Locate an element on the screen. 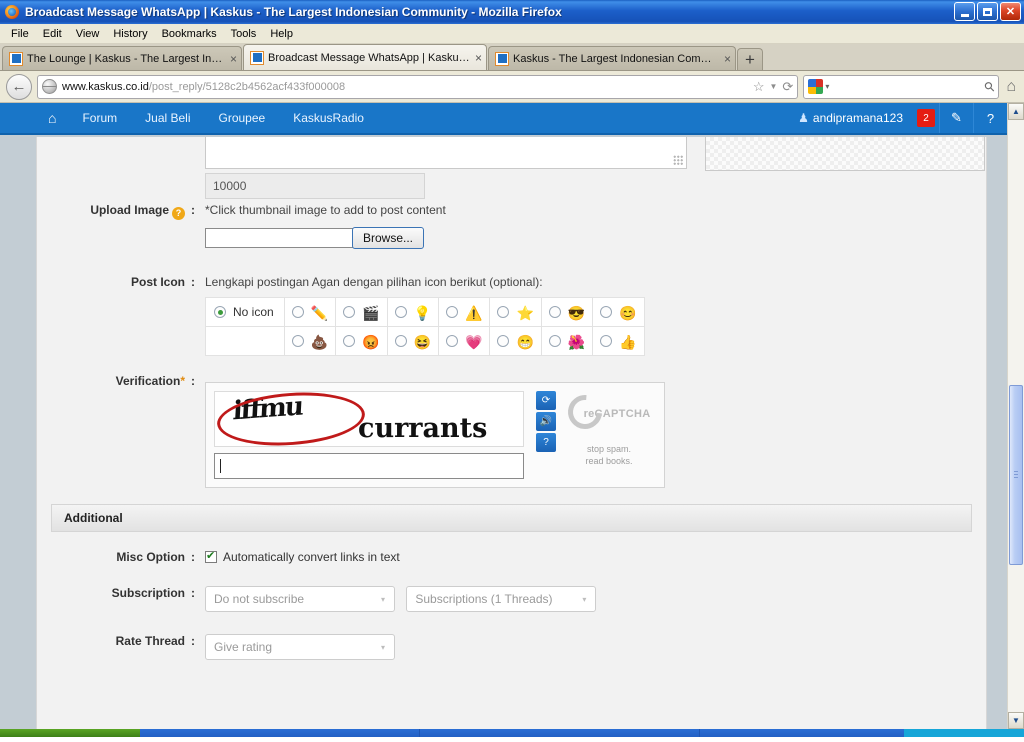  poop-icon: 💩 is located at coordinates (319, 342).